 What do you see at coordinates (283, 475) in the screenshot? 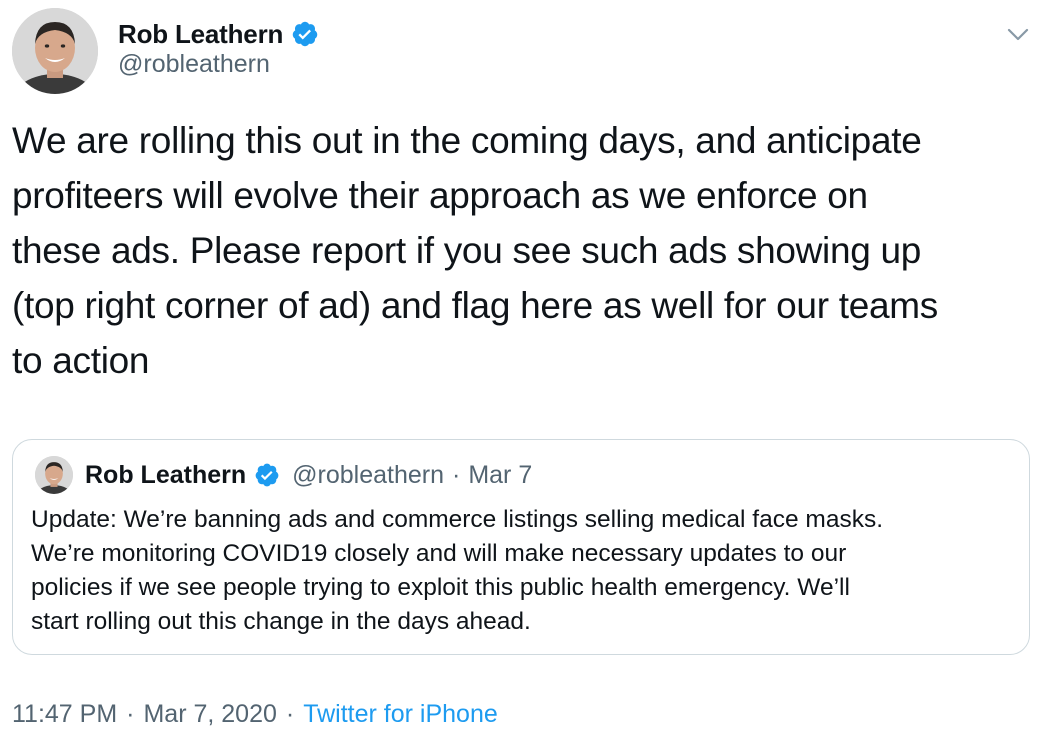
I see `quoted-tweet-header: Rob Leathern @robleathern · Mar 7` at bounding box center [283, 475].